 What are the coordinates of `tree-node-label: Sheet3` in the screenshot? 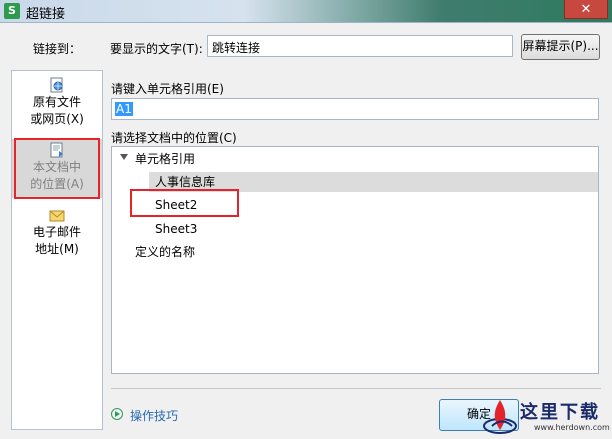 It's located at (176, 229).